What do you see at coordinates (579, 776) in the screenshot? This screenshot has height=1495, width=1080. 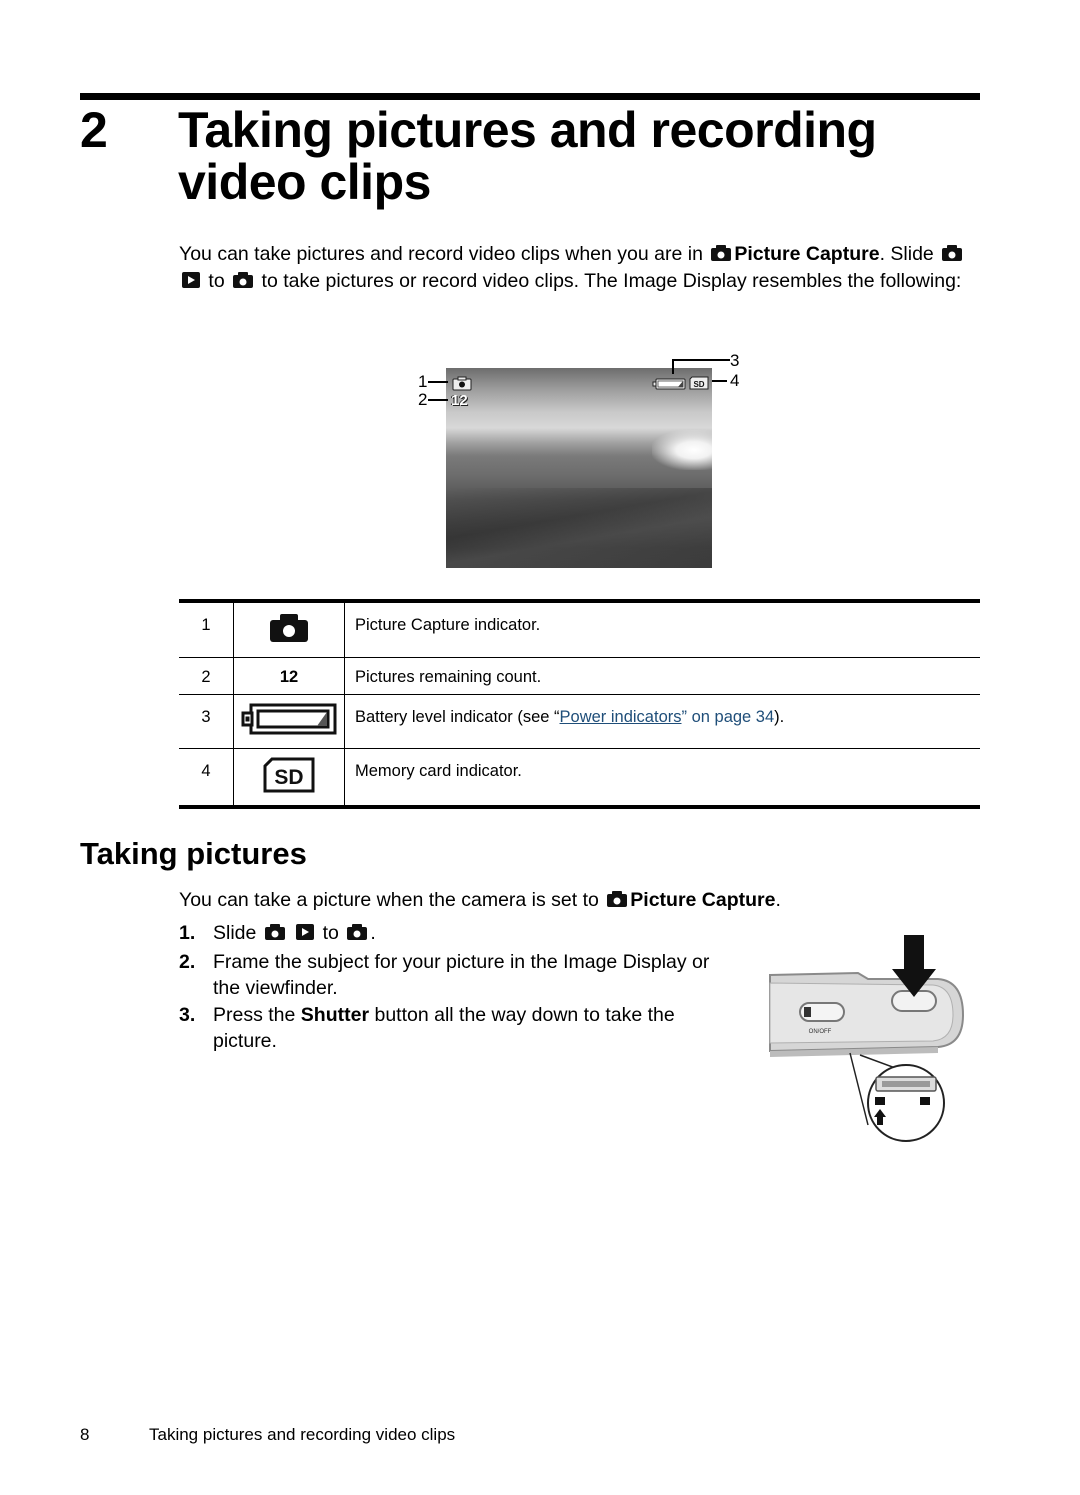 I see `table-row: 4 SD Memory card indicator.` at bounding box center [579, 776].